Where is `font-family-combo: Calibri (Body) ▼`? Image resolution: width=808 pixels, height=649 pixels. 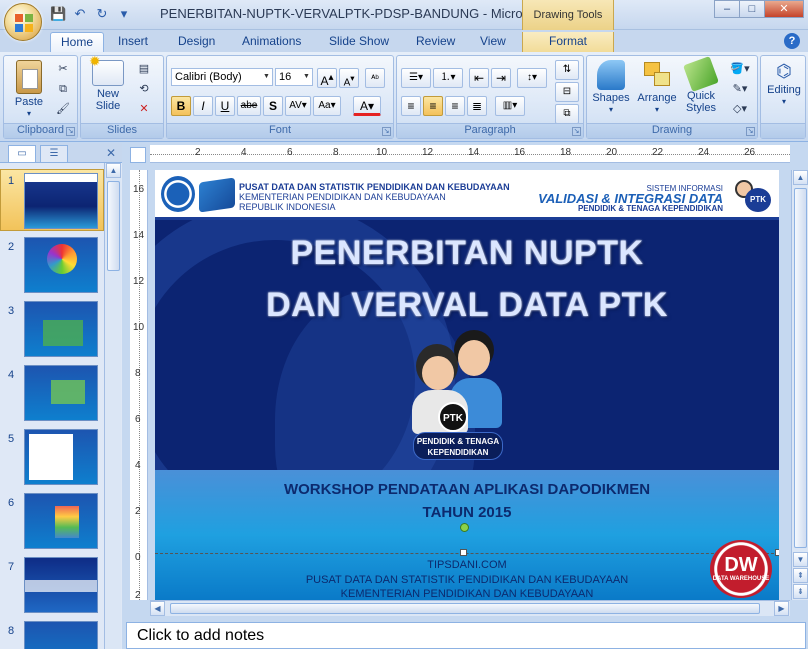 font-family-combo: Calibri (Body) ▼ is located at coordinates (222, 77).